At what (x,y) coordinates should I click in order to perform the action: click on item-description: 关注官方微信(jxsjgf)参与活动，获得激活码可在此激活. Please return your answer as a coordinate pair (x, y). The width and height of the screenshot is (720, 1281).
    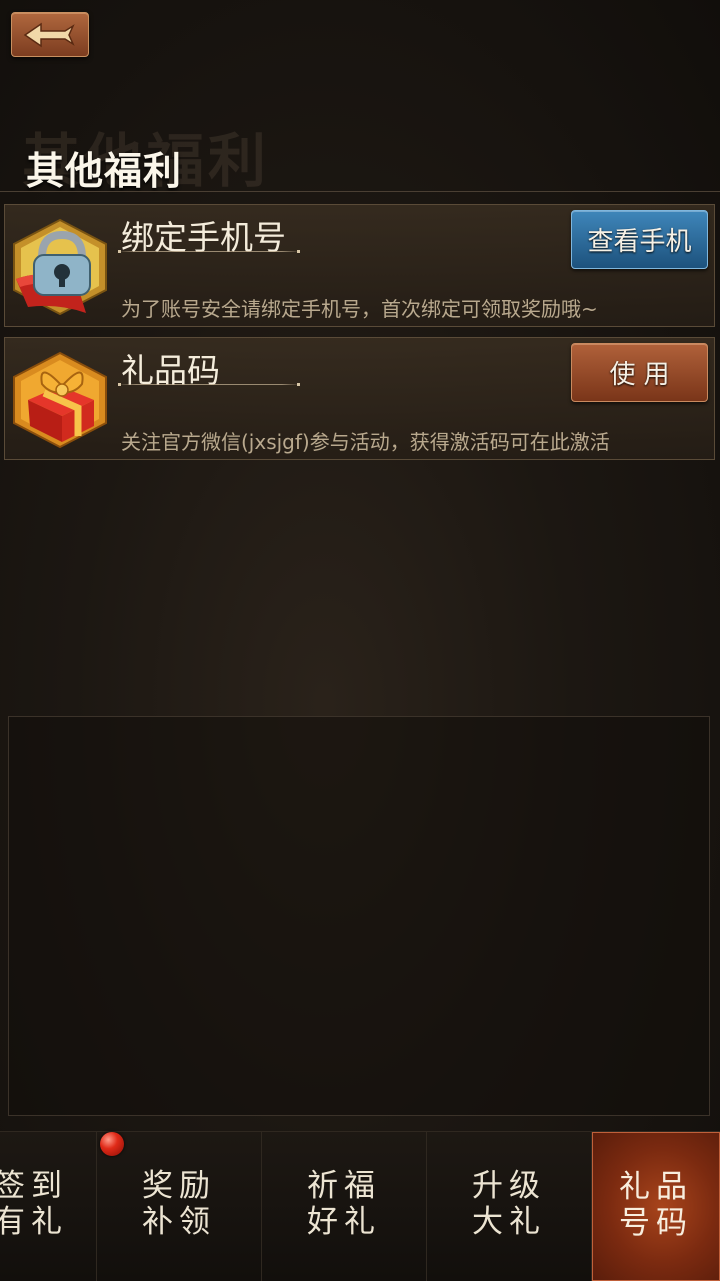
    Looking at the image, I should click on (365, 442).